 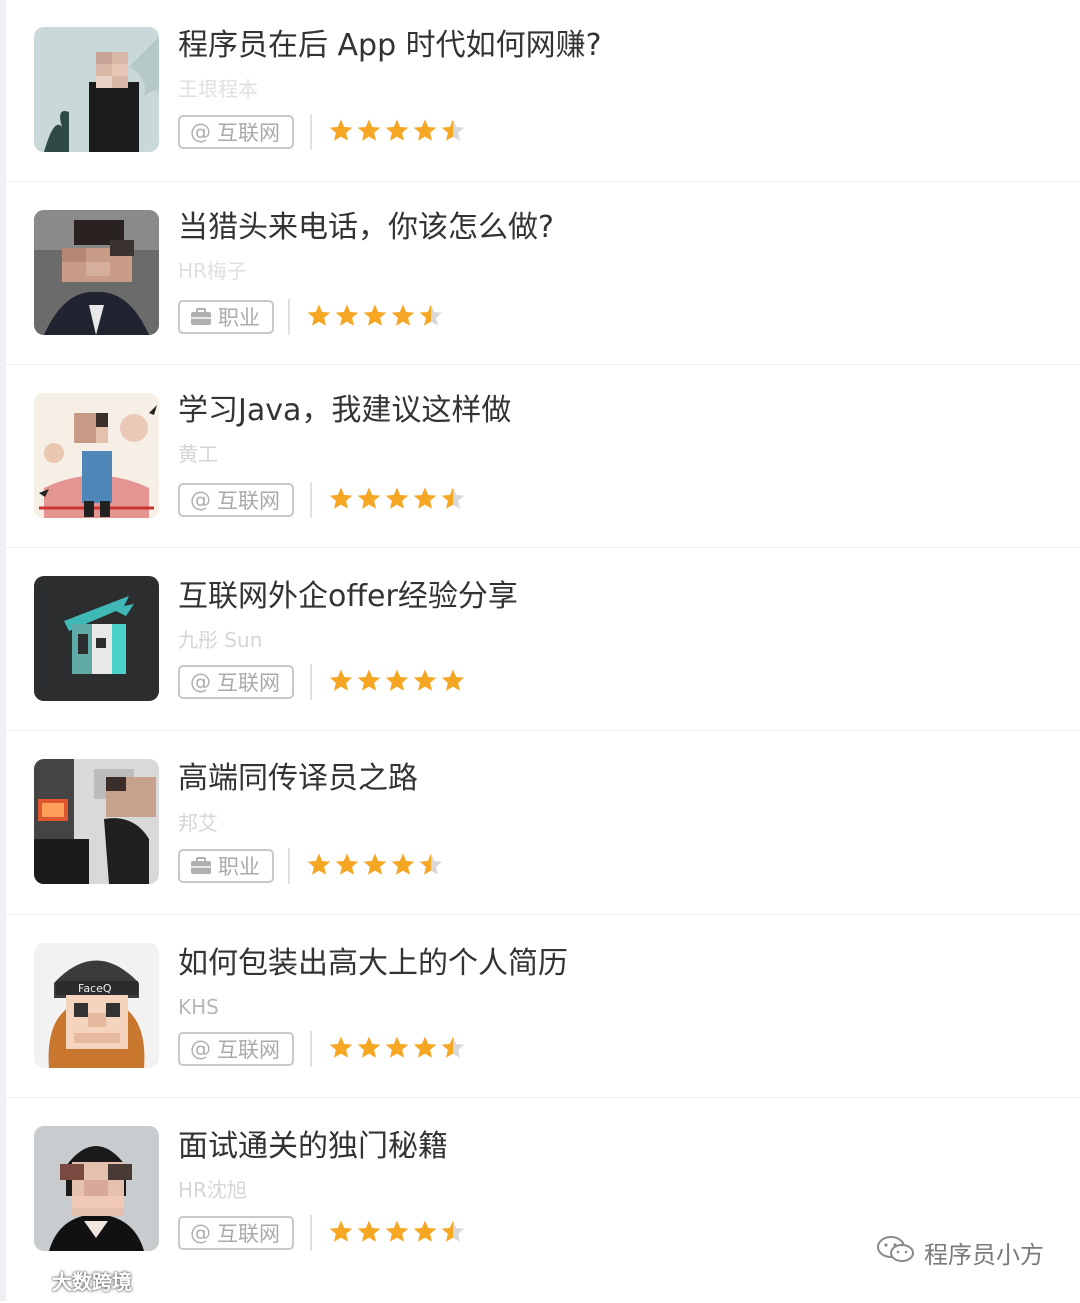 What do you see at coordinates (212, 1190) in the screenshot?
I see `course-author: HR沈旭` at bounding box center [212, 1190].